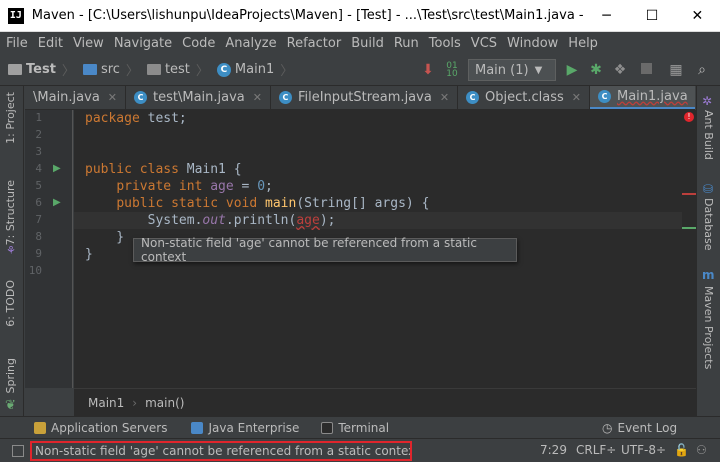 The height and width of the screenshot is (462, 720). Describe the element at coordinates (50, 43) in the screenshot. I see `menu-edit: Edit` at that location.